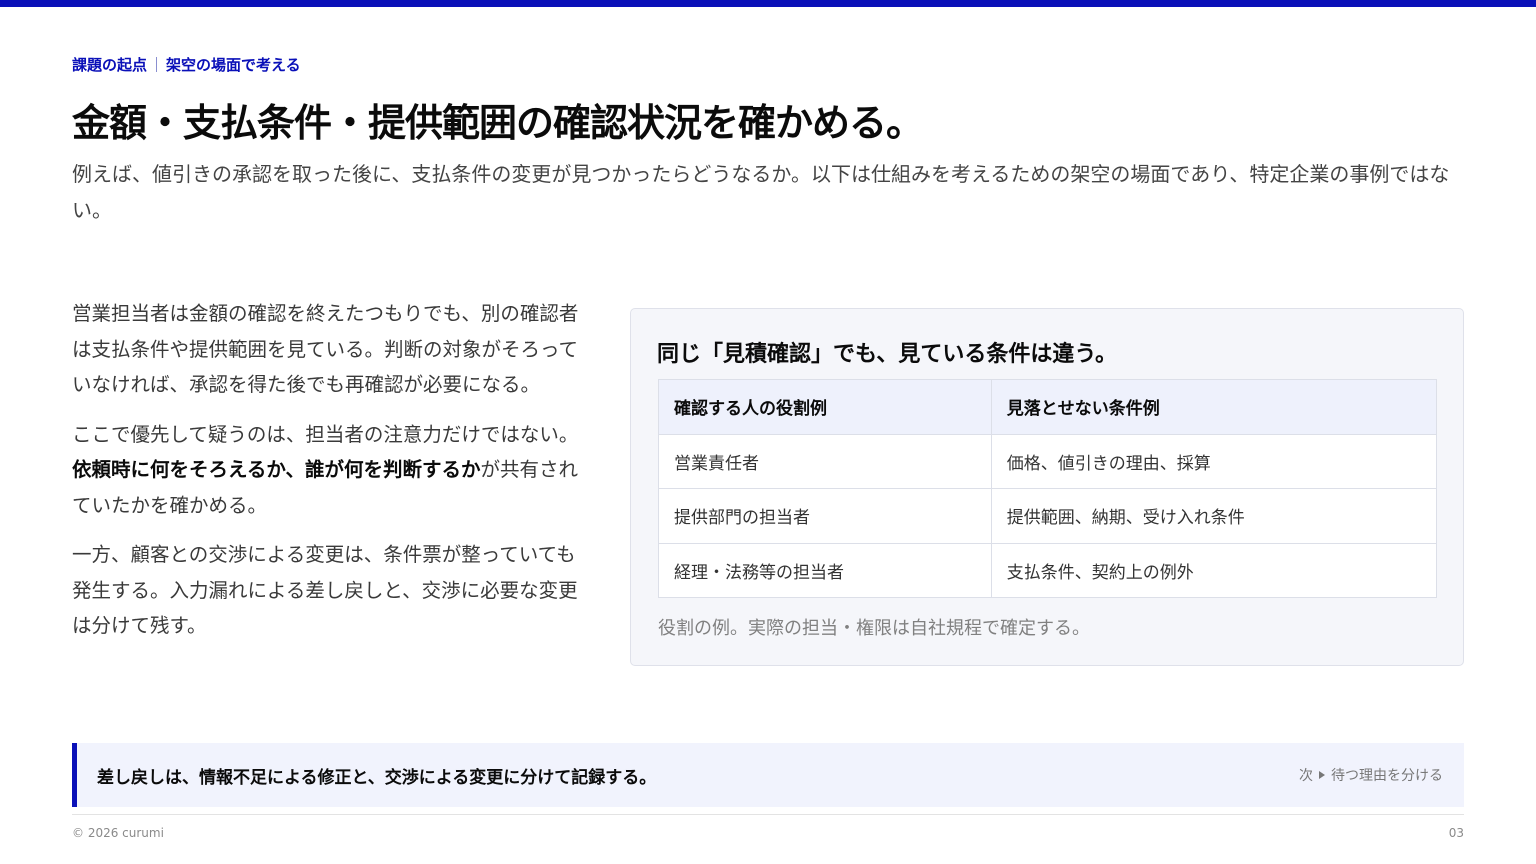  I want to click on eyebrow-topic: 架空の場面で考える, so click(233, 65).